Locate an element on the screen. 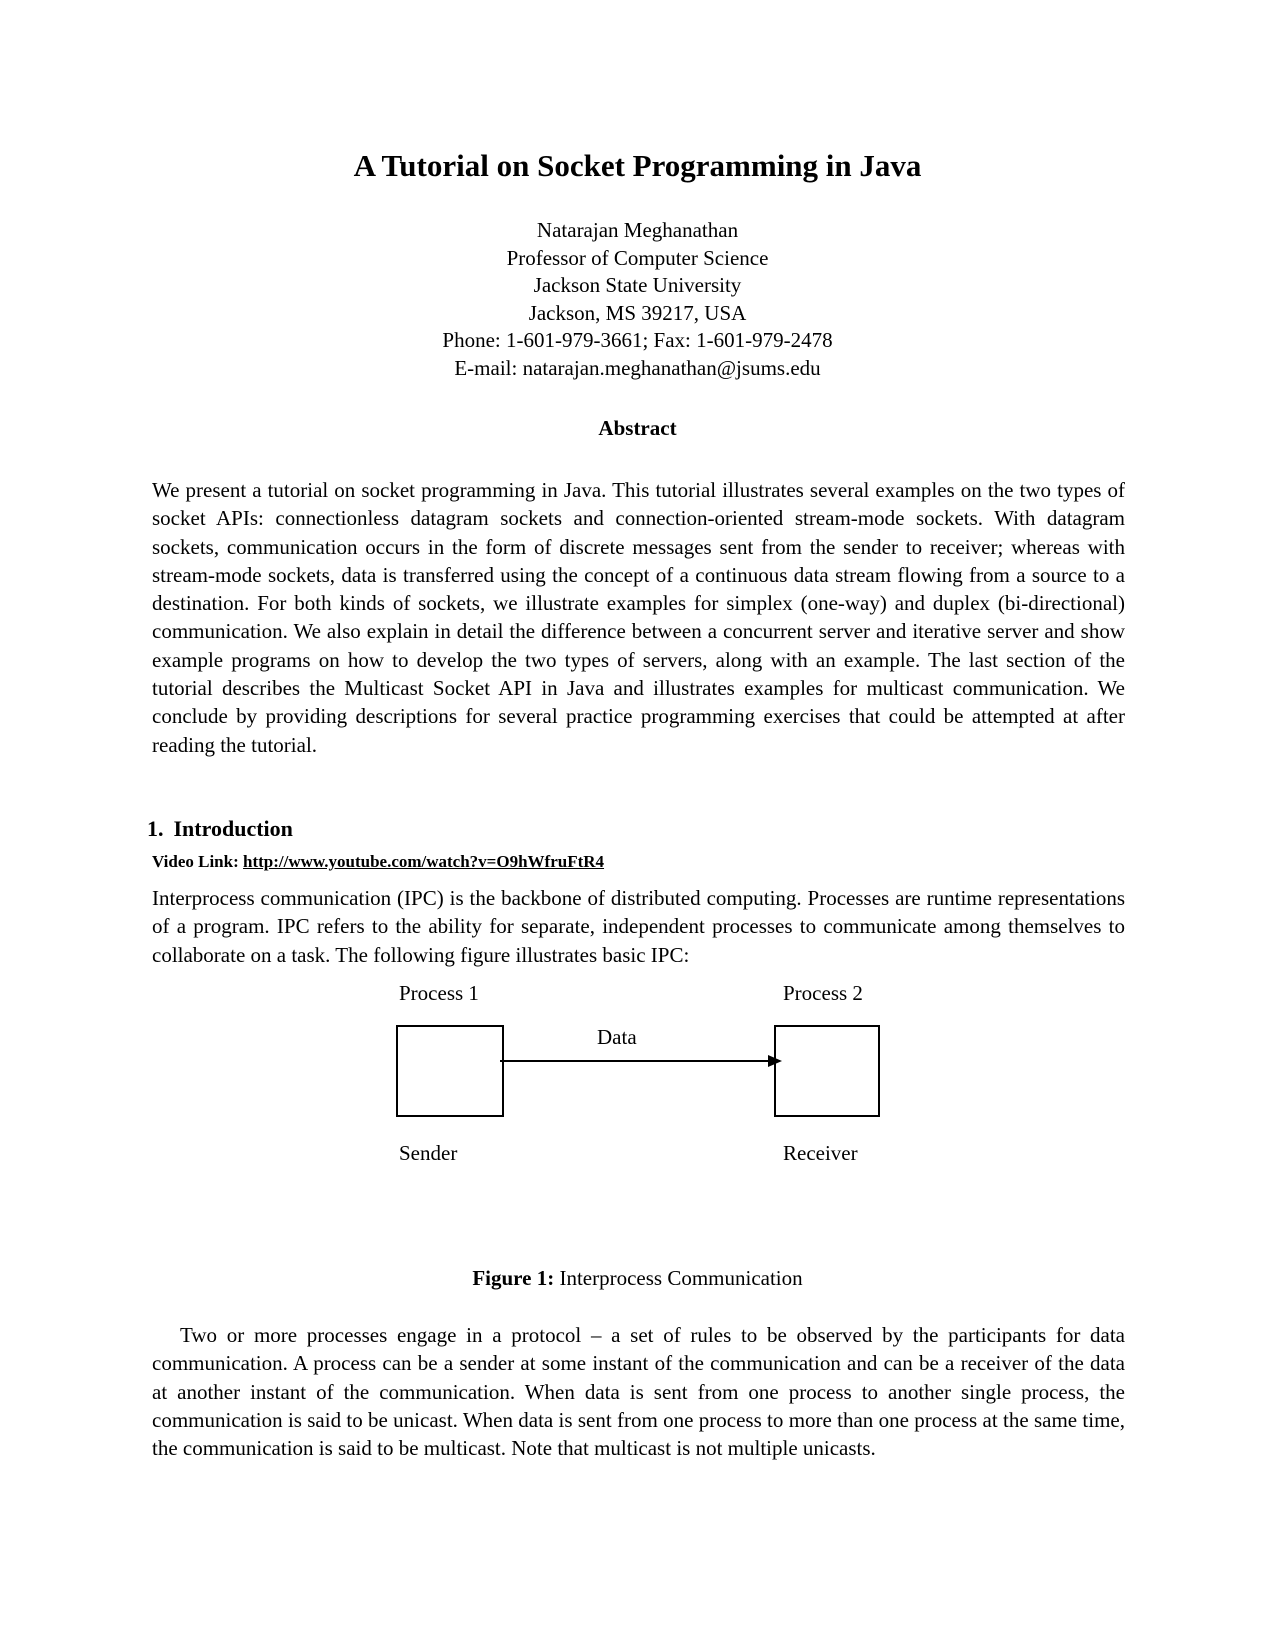 The height and width of the screenshot is (1650, 1275). author-institution: Jackson State University is located at coordinates (637, 285).